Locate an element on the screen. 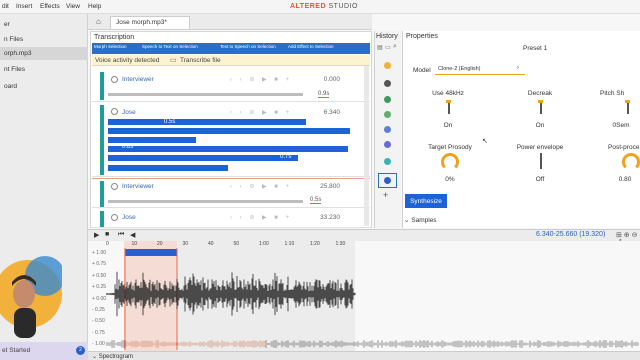  ruler-tick: 40 is located at coordinates (211, 244).